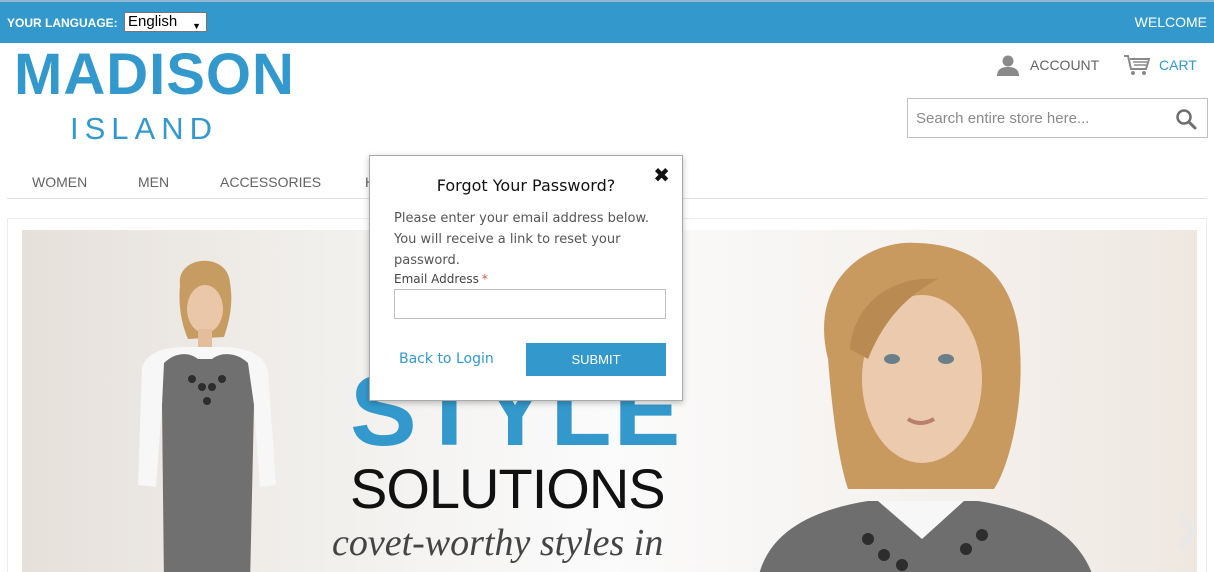 This screenshot has width=1214, height=572. Describe the element at coordinates (62, 23) in the screenshot. I see `language-label: YOUR LANGUAGE:` at that location.